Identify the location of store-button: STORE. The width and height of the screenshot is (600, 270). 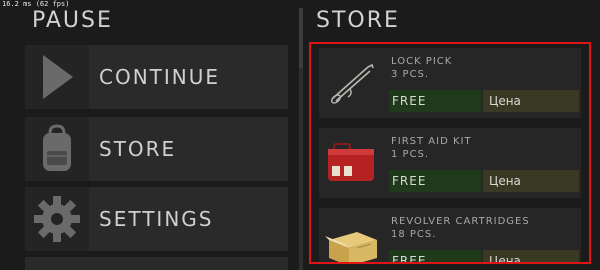
(156, 149).